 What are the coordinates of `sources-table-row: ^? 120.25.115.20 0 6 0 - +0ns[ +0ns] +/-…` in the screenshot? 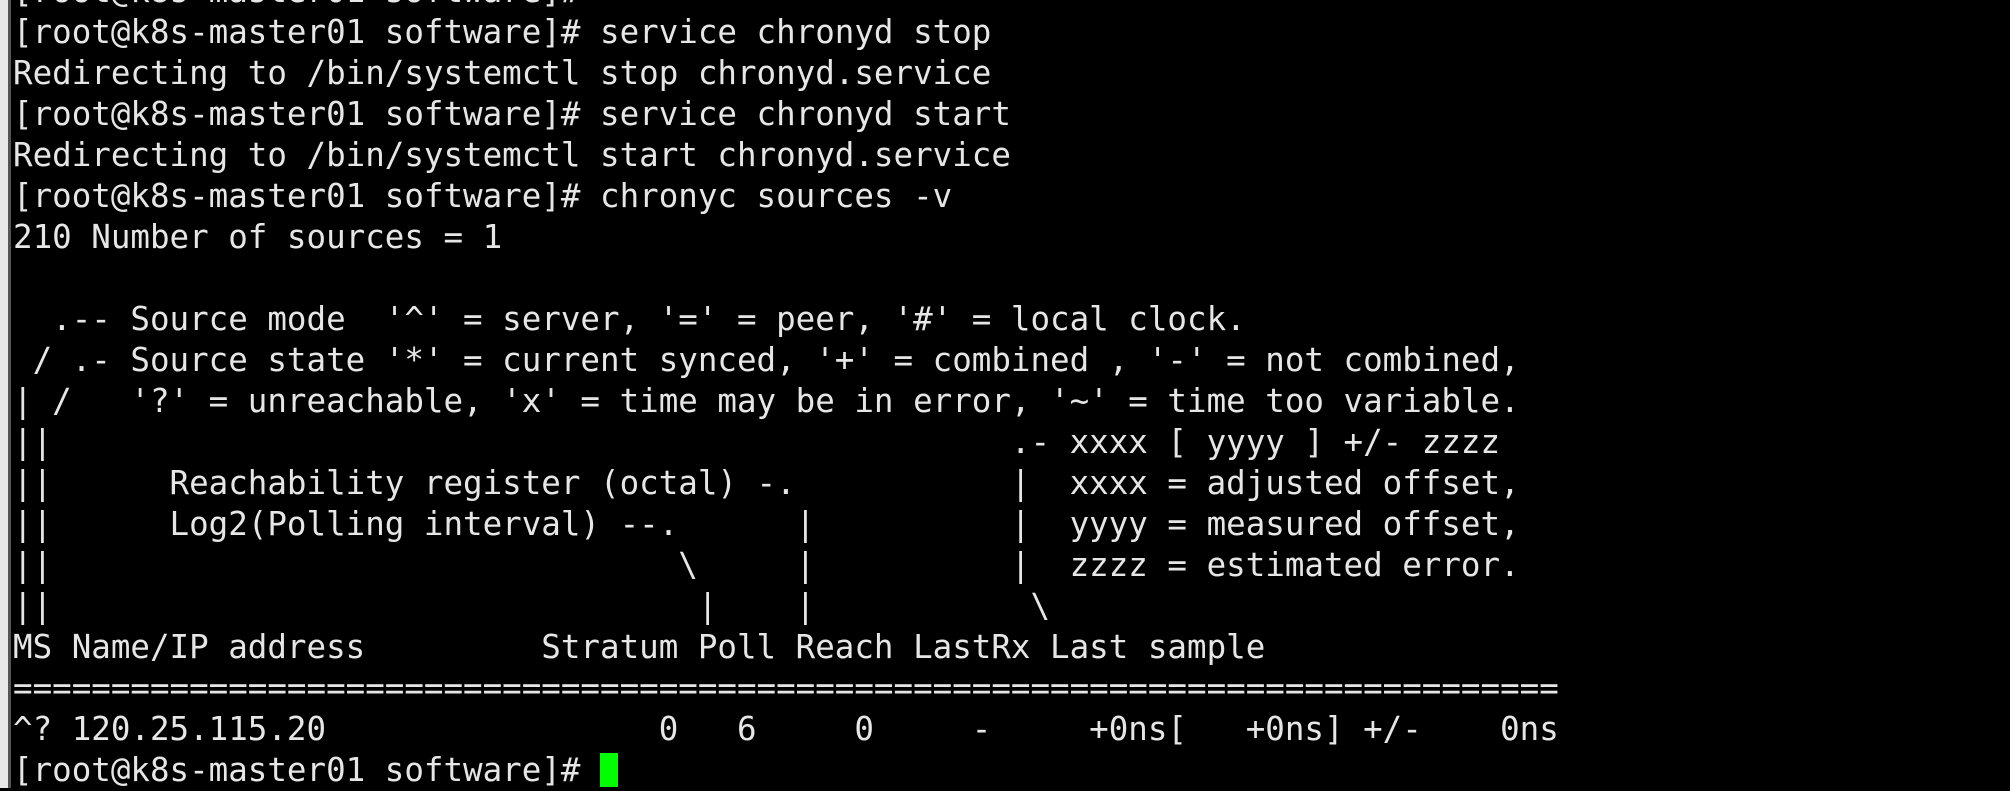 It's located at (786, 729).